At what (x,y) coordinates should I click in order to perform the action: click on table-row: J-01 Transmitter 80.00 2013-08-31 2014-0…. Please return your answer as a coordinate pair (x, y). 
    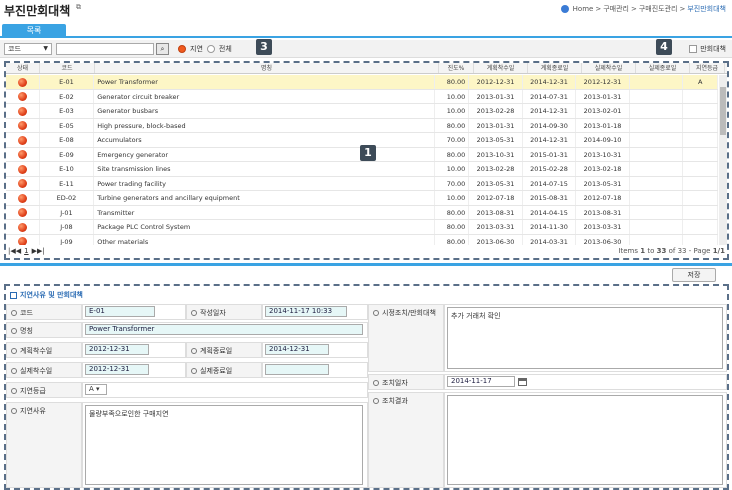
    Looking at the image, I should click on (362, 212).